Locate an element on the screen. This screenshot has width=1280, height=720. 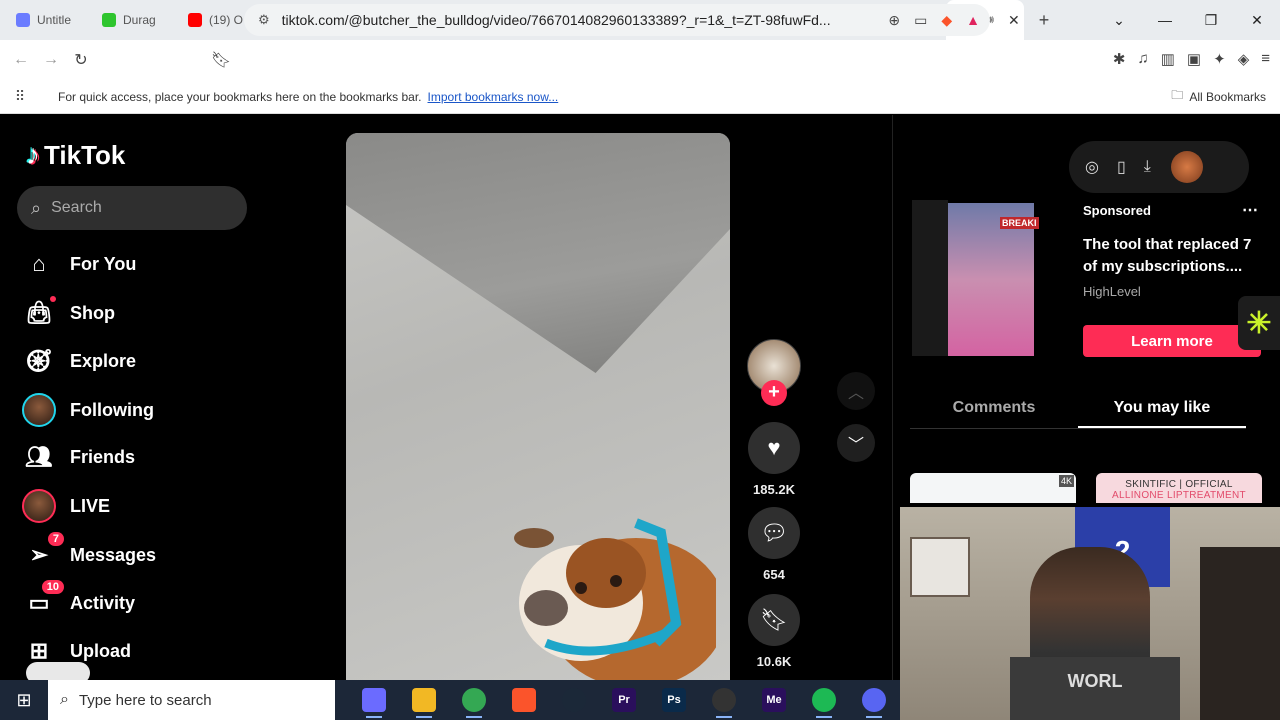
forward-button: → is located at coordinates (51, 60).